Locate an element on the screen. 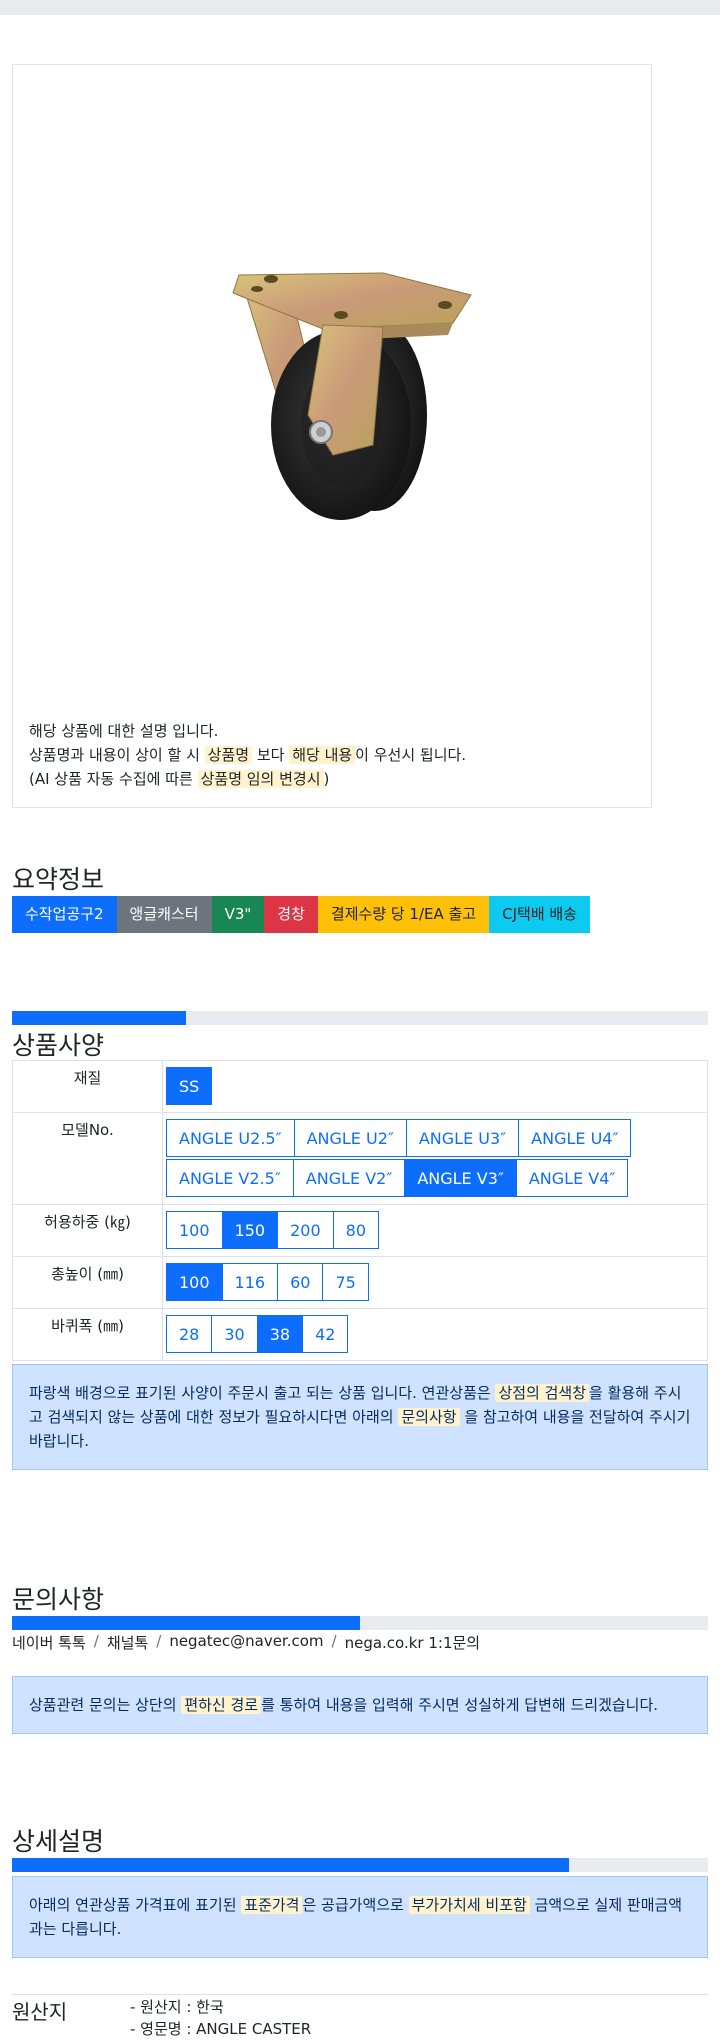 The width and height of the screenshot is (720, 2041). option-group: ANGLE V2.5″ ANGLE V2″ ANGLE V3″ ANGLE V4″ is located at coordinates (435, 1178).